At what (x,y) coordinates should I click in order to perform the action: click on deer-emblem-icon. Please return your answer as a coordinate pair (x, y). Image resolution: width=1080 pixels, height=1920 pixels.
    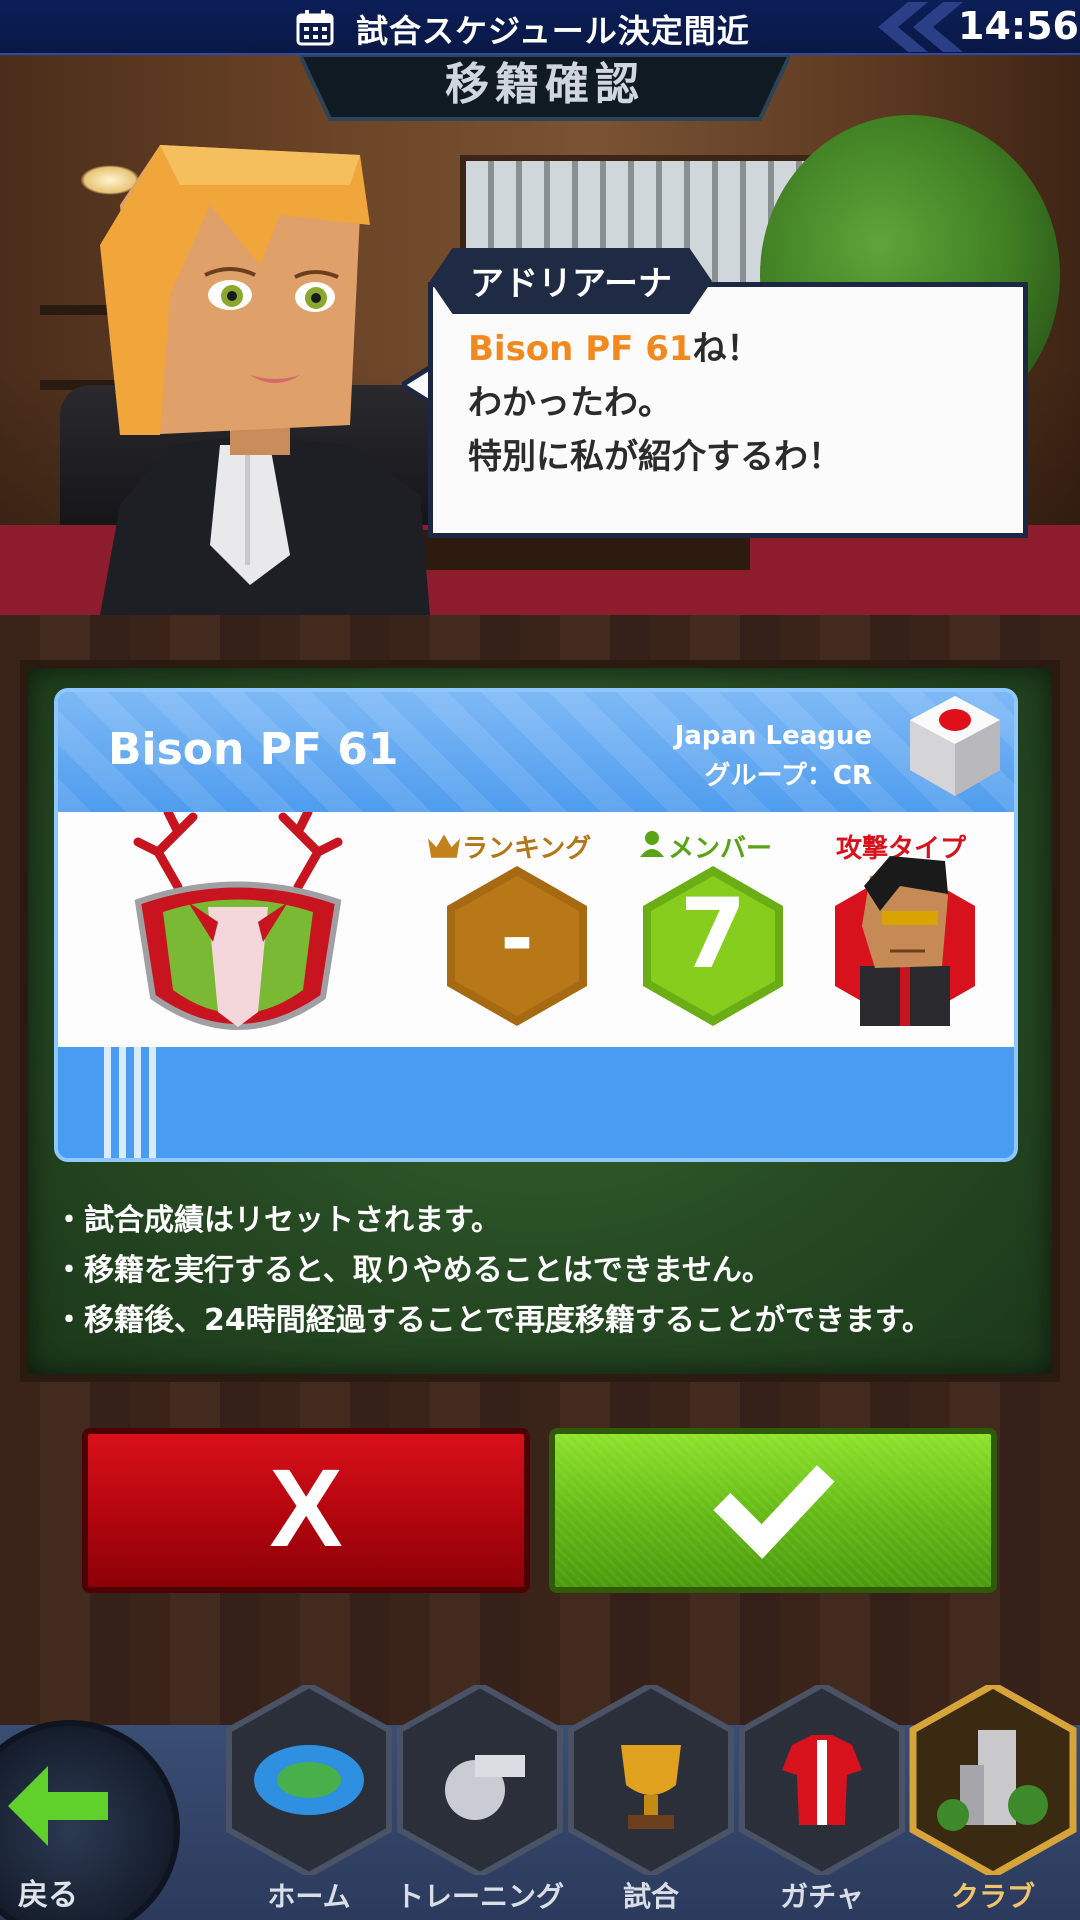
    Looking at the image, I should click on (238, 921).